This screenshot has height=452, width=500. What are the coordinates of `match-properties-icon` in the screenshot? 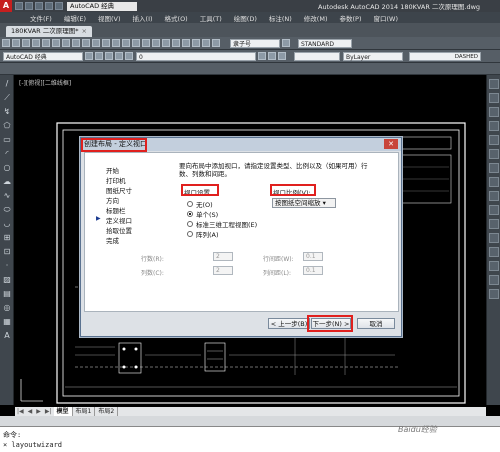 It's located at (86, 43).